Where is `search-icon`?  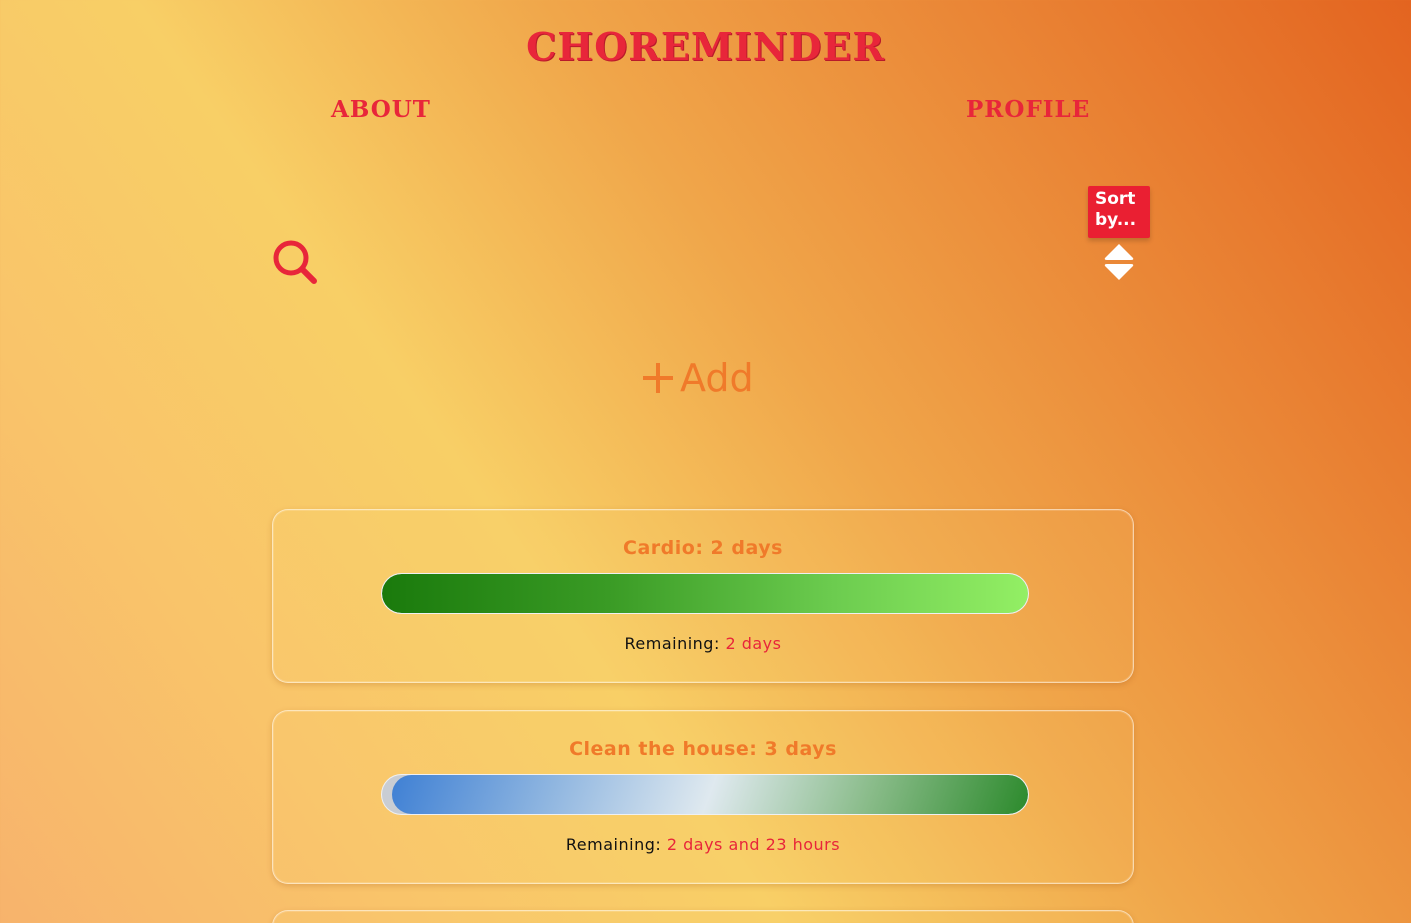
search-icon is located at coordinates (295, 262).